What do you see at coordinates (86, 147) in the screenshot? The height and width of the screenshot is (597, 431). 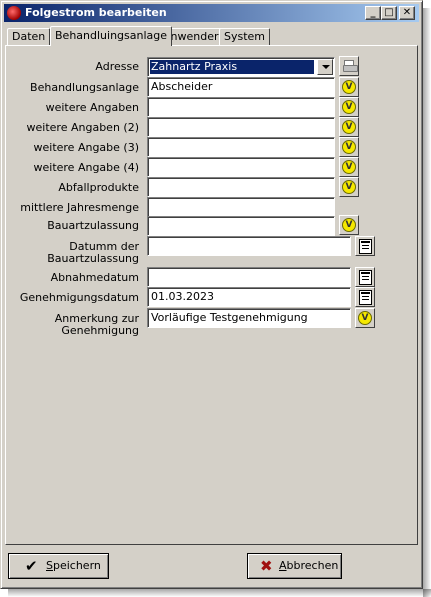 I see `weitere-angabe-3-label: weitere Angabe (3)` at bounding box center [86, 147].